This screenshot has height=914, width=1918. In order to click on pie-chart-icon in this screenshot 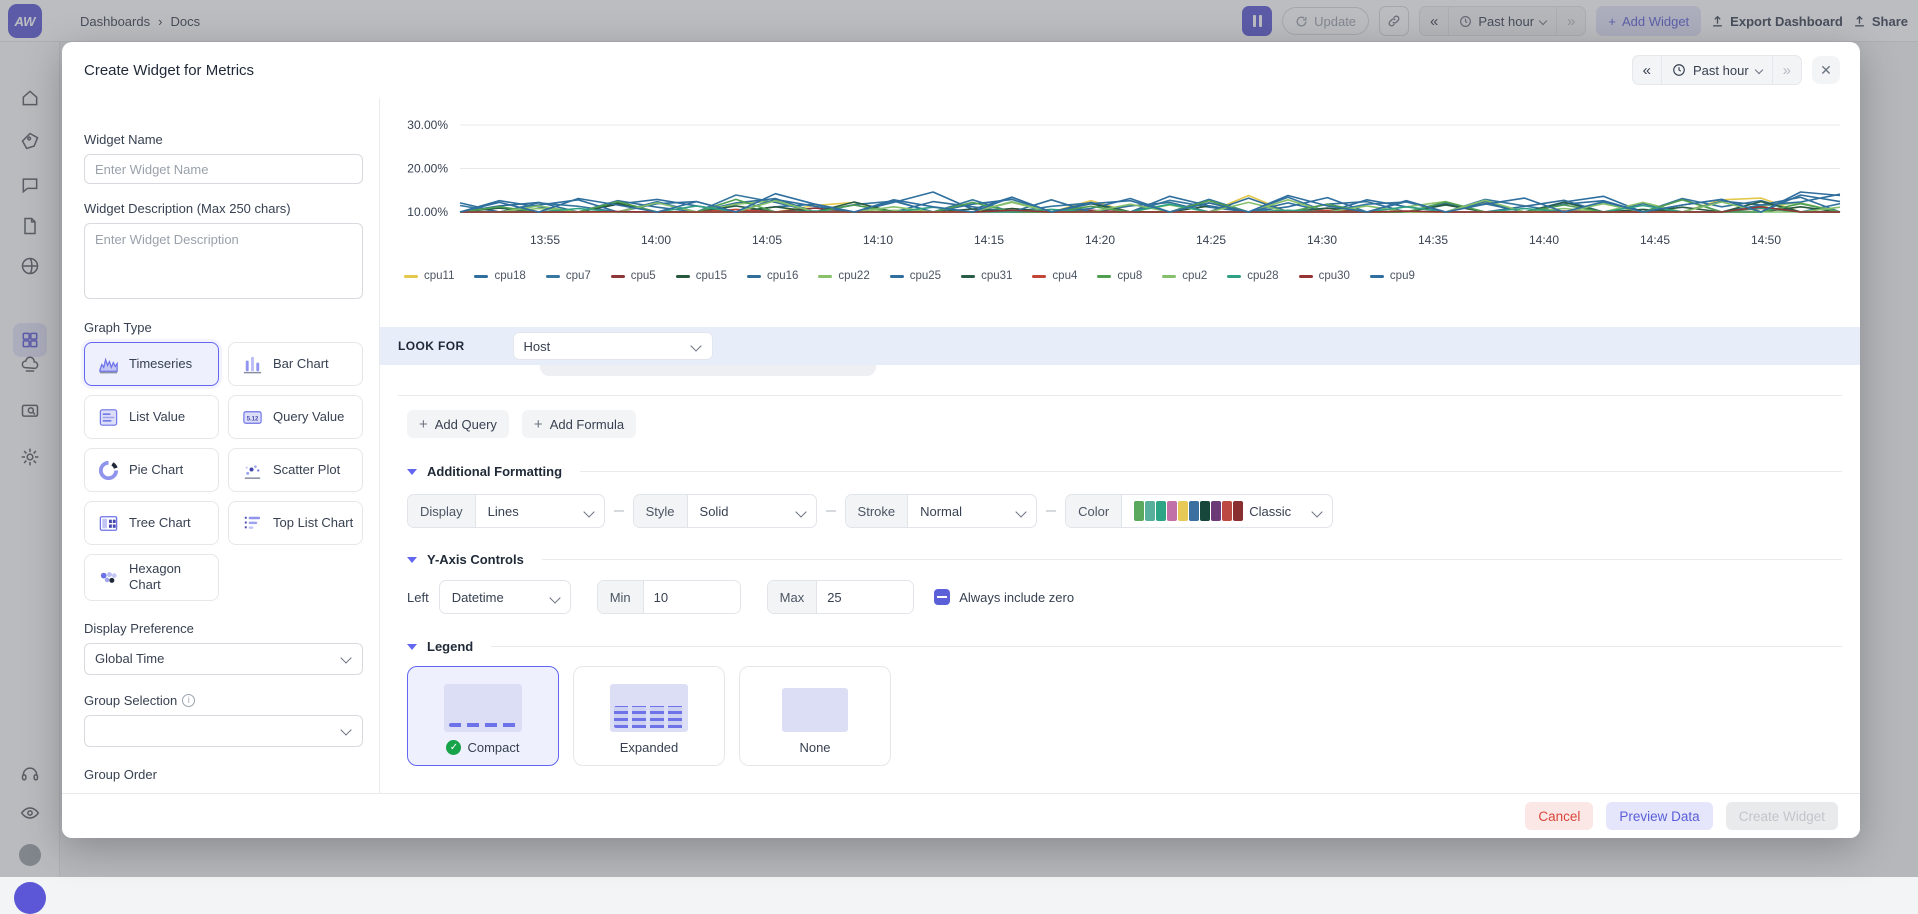, I will do `click(108, 470)`.